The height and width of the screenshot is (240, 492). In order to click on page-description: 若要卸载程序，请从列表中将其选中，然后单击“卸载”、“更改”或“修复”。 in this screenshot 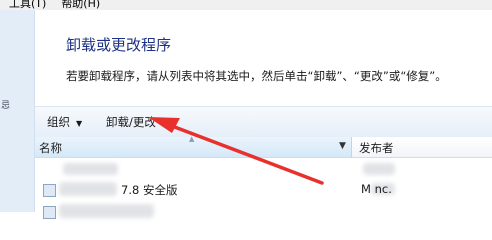, I will do `click(256, 76)`.